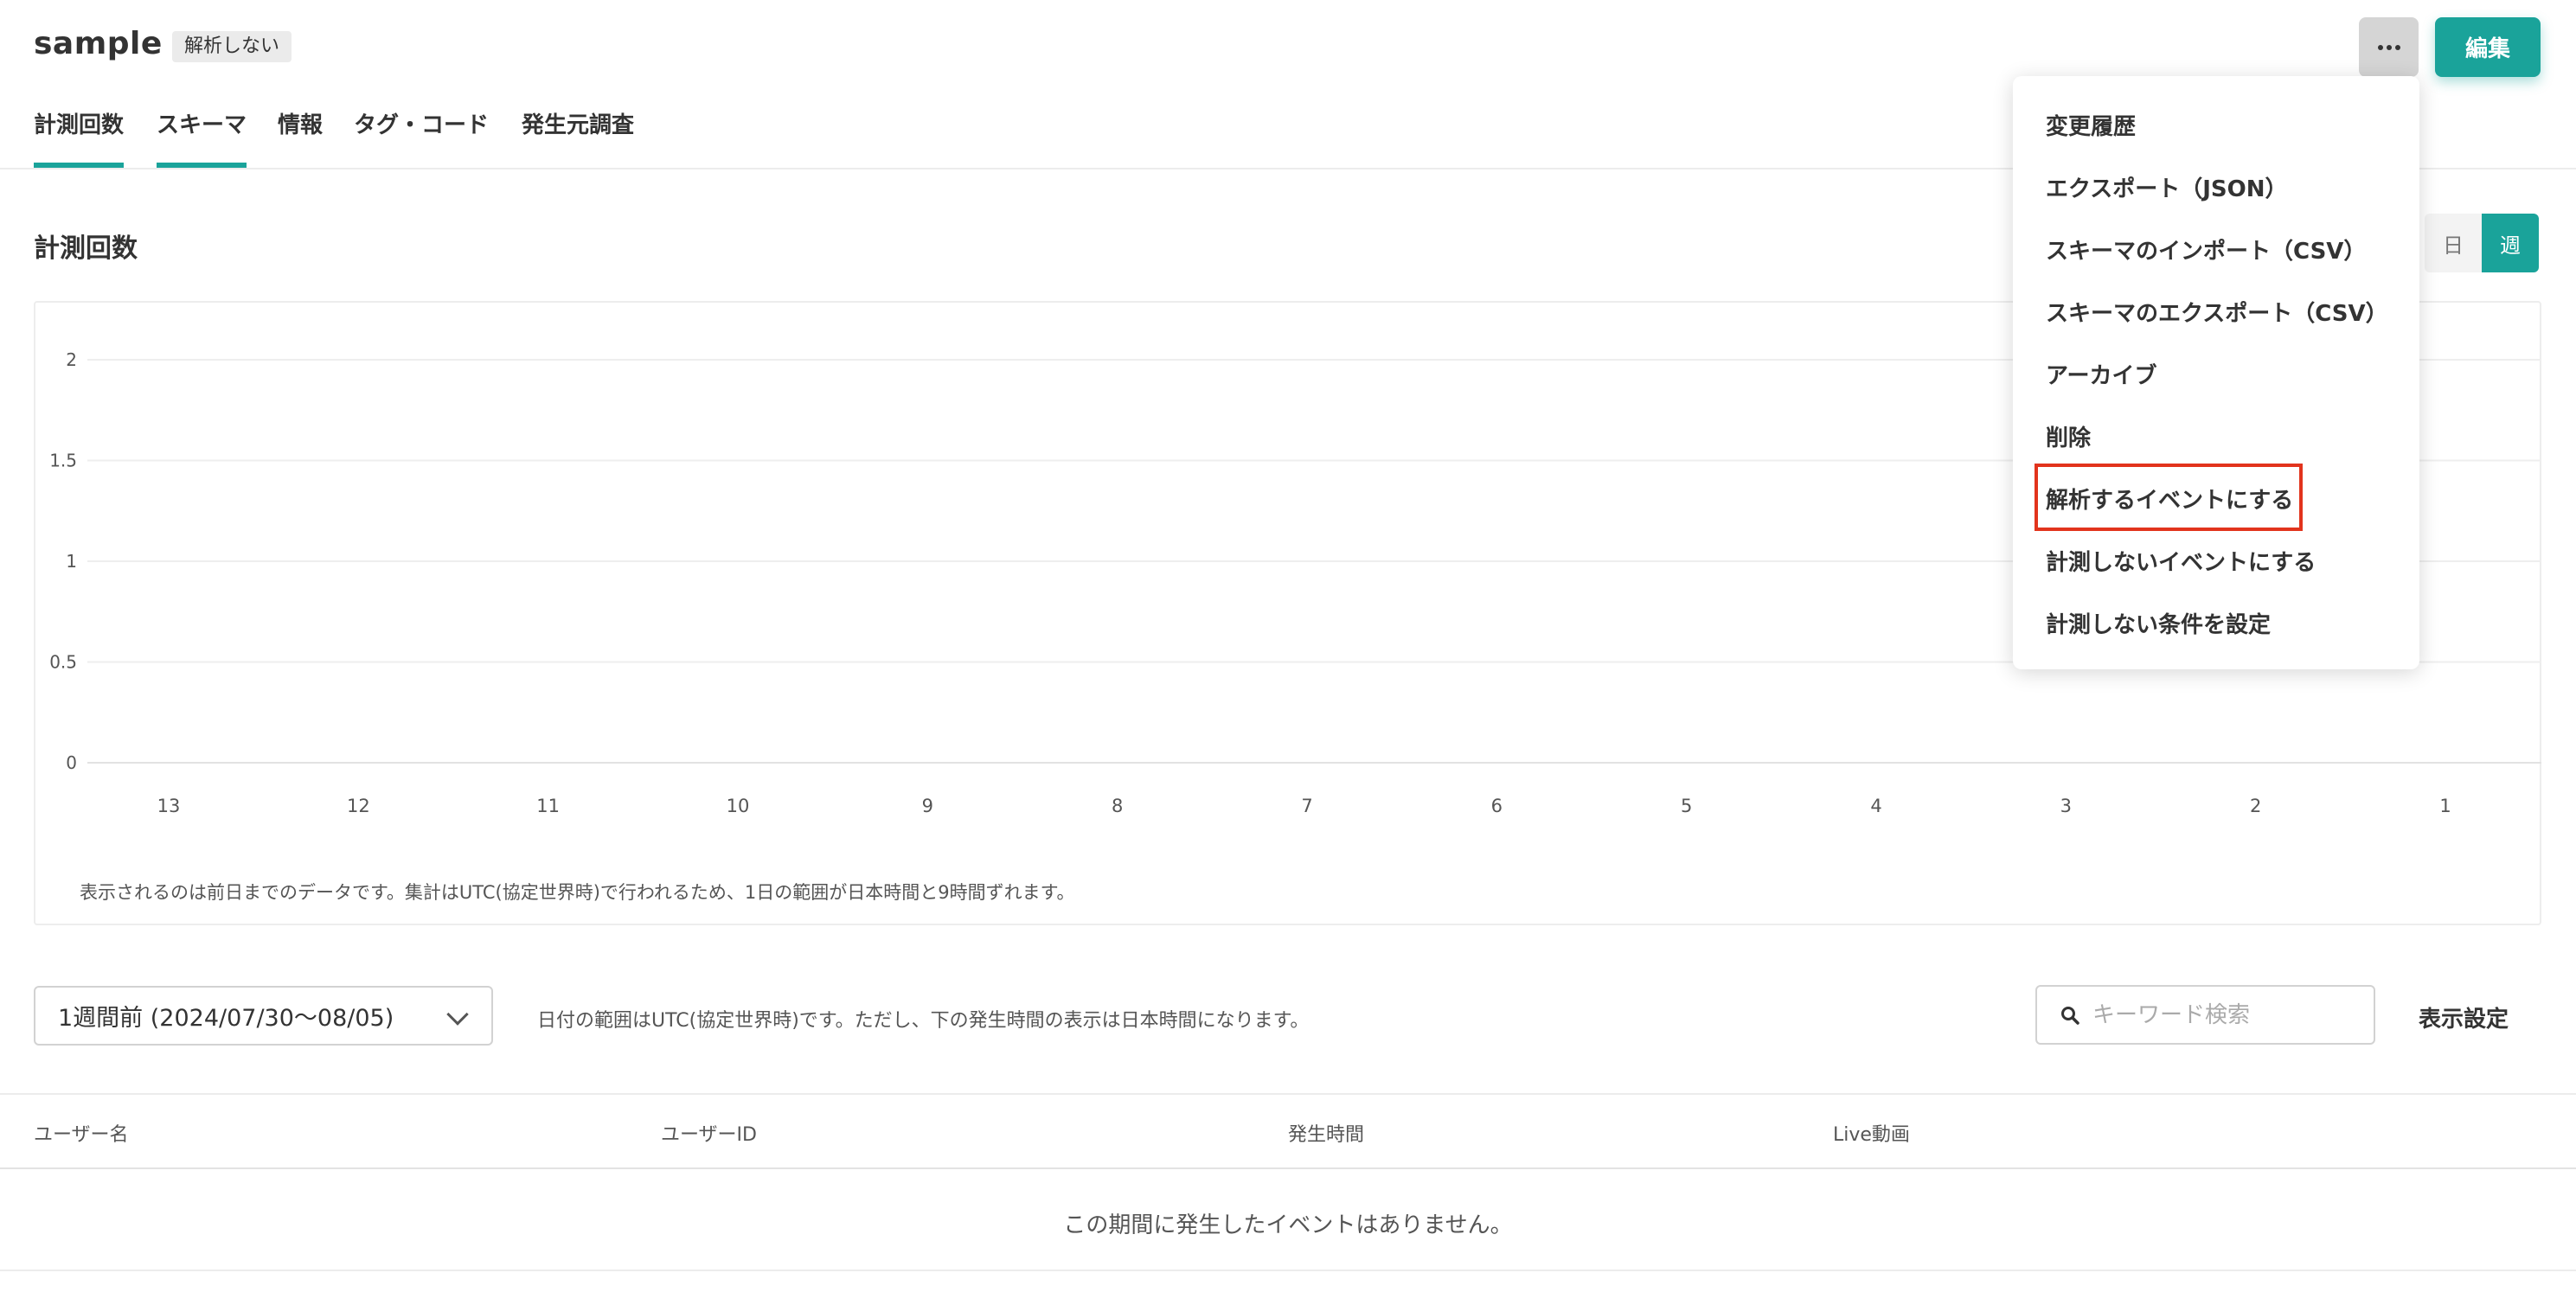 The height and width of the screenshot is (1292, 2576). What do you see at coordinates (2217, 312) in the screenshot?
I see `menu-item-export-schema-csv: スキーマのエクスポート（CSV）` at bounding box center [2217, 312].